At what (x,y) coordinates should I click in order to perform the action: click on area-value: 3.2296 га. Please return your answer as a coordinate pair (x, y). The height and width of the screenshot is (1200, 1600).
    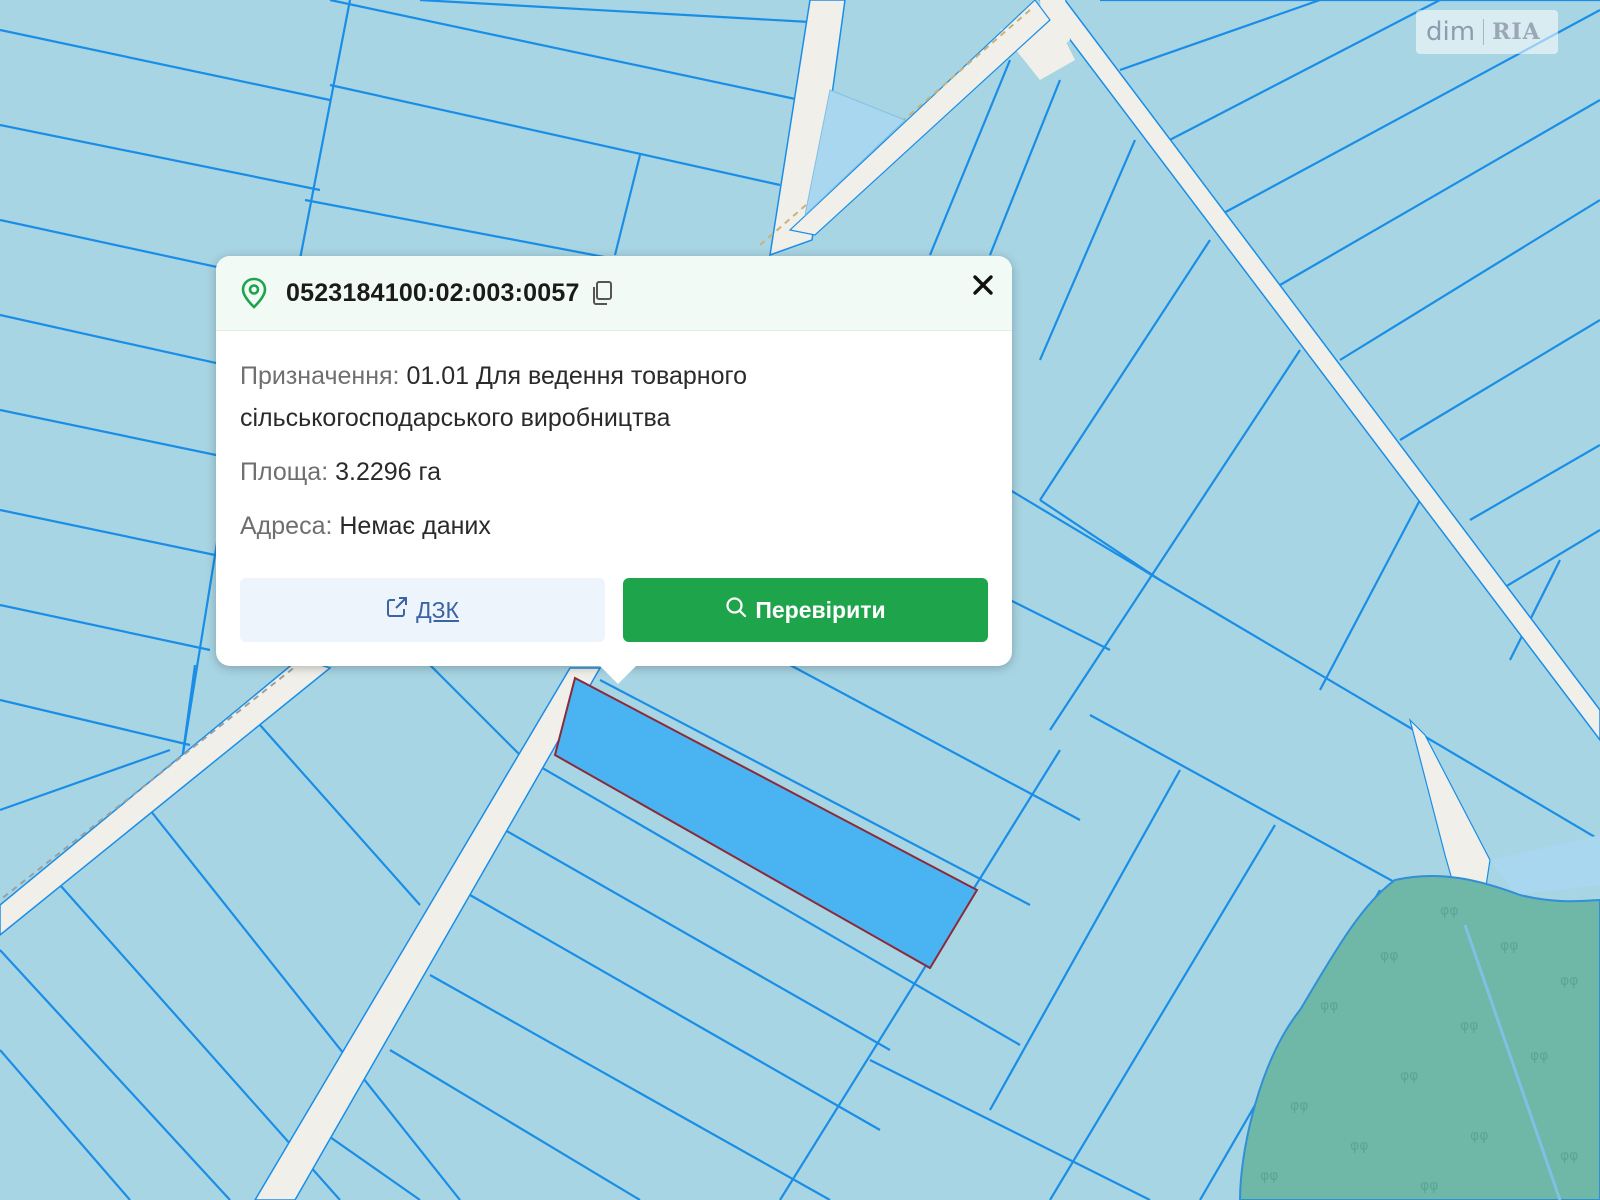
    Looking at the image, I should click on (388, 472).